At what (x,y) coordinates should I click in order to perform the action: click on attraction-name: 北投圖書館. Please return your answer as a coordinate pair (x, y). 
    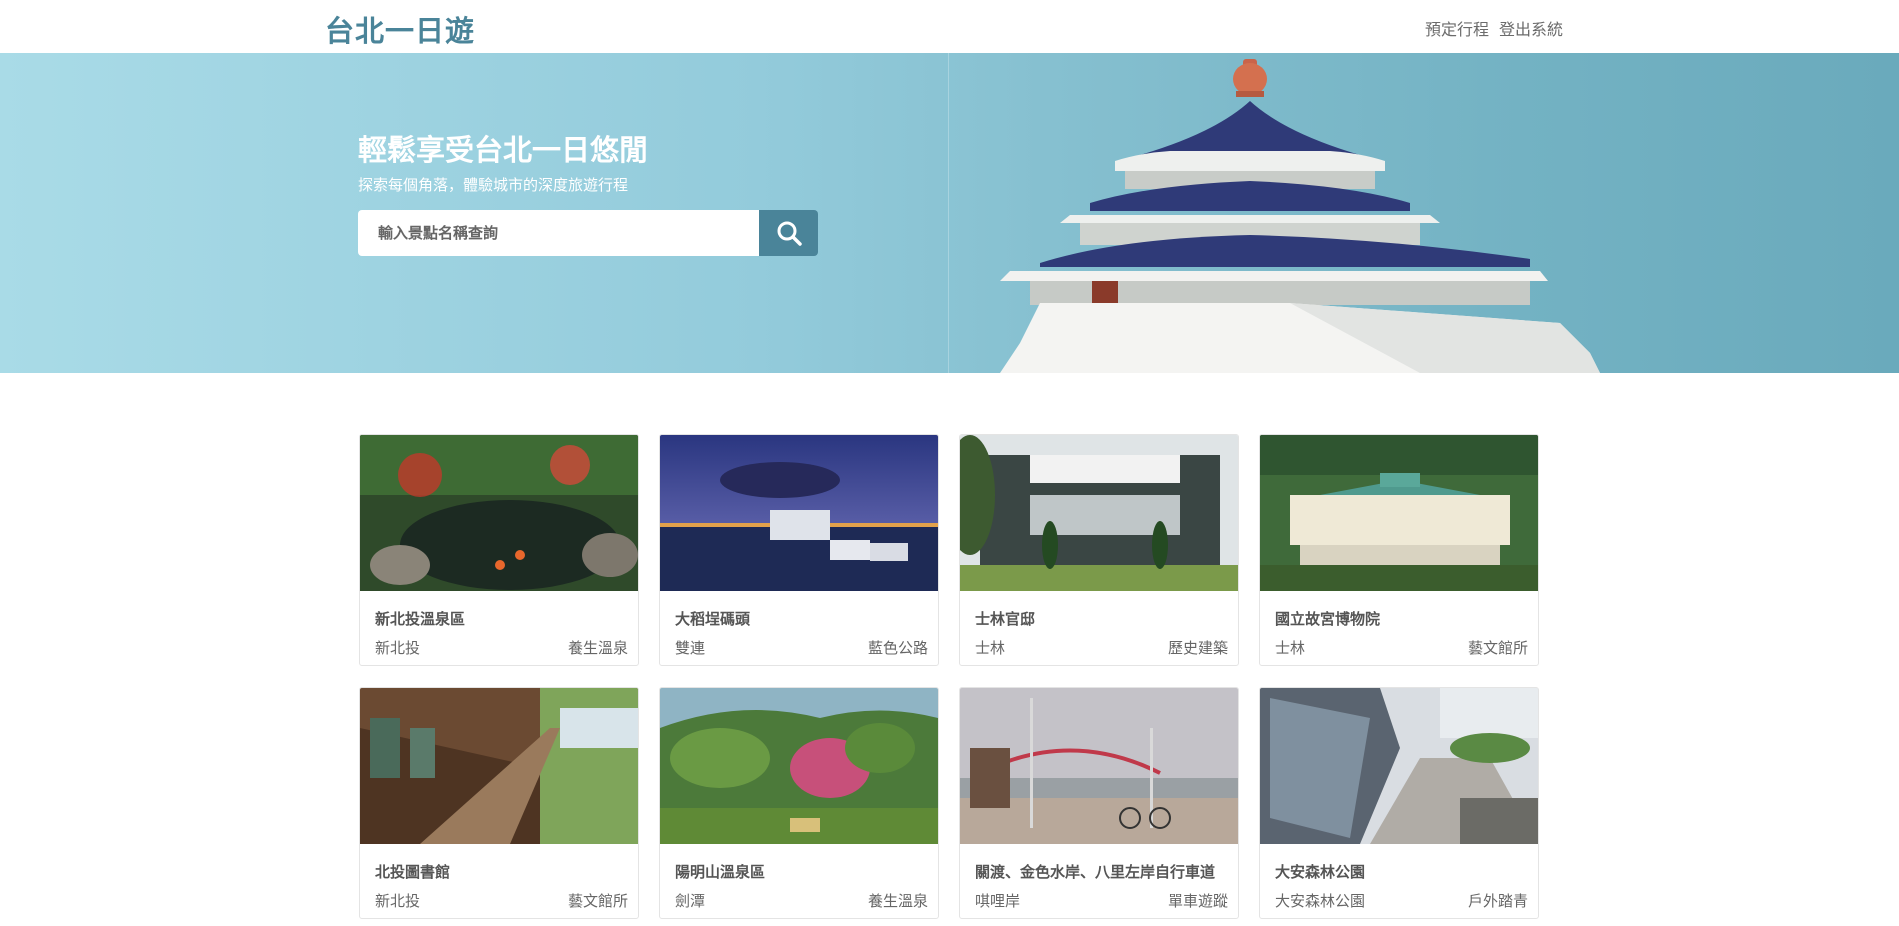
    Looking at the image, I should click on (413, 872).